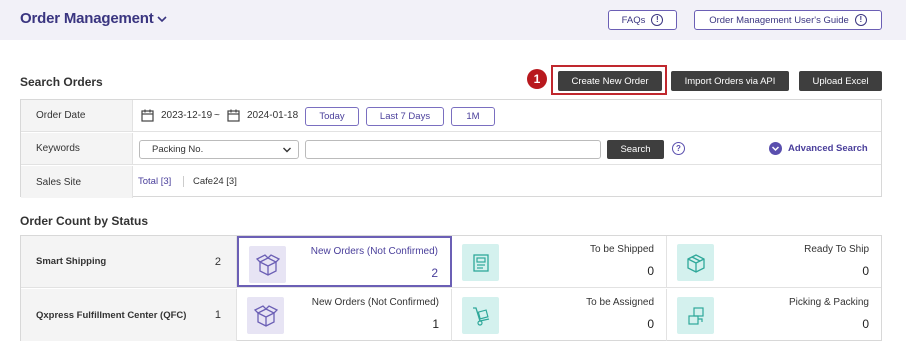 This screenshot has height=356, width=906. I want to click on page-title: Order Management, so click(87, 18).